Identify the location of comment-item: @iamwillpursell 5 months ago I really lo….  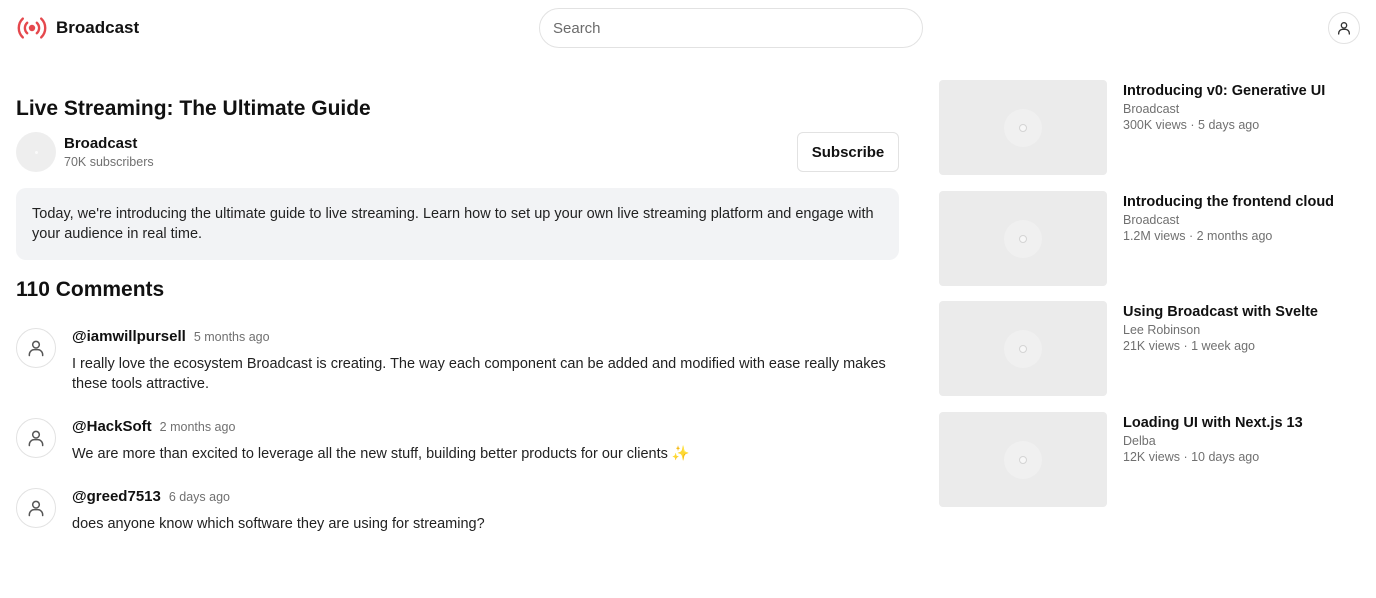
(451, 361).